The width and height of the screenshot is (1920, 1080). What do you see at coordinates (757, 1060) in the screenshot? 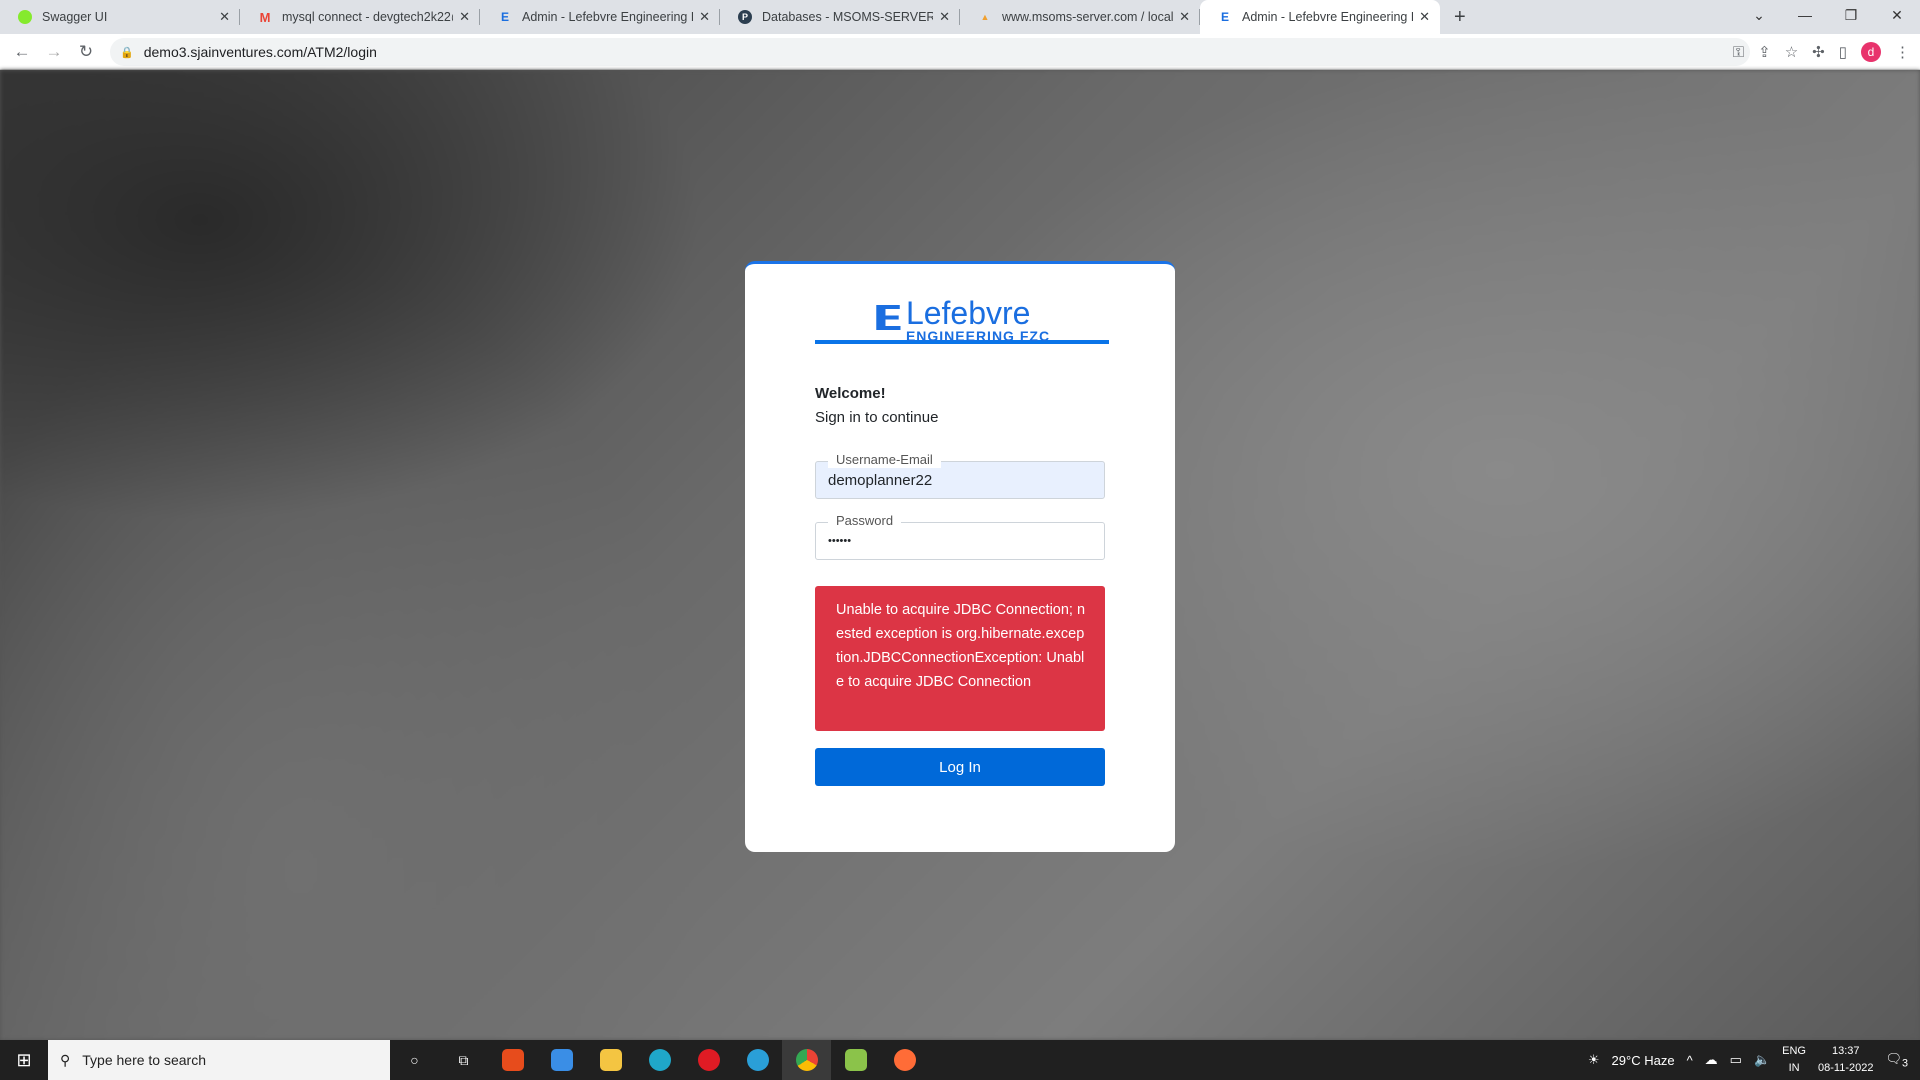
I see `telegram-icon` at bounding box center [757, 1060].